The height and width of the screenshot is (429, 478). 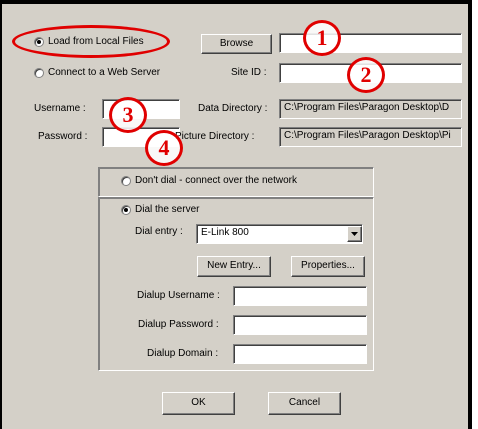 I want to click on dialup-username-label: Dialup Username :, so click(x=178, y=295).